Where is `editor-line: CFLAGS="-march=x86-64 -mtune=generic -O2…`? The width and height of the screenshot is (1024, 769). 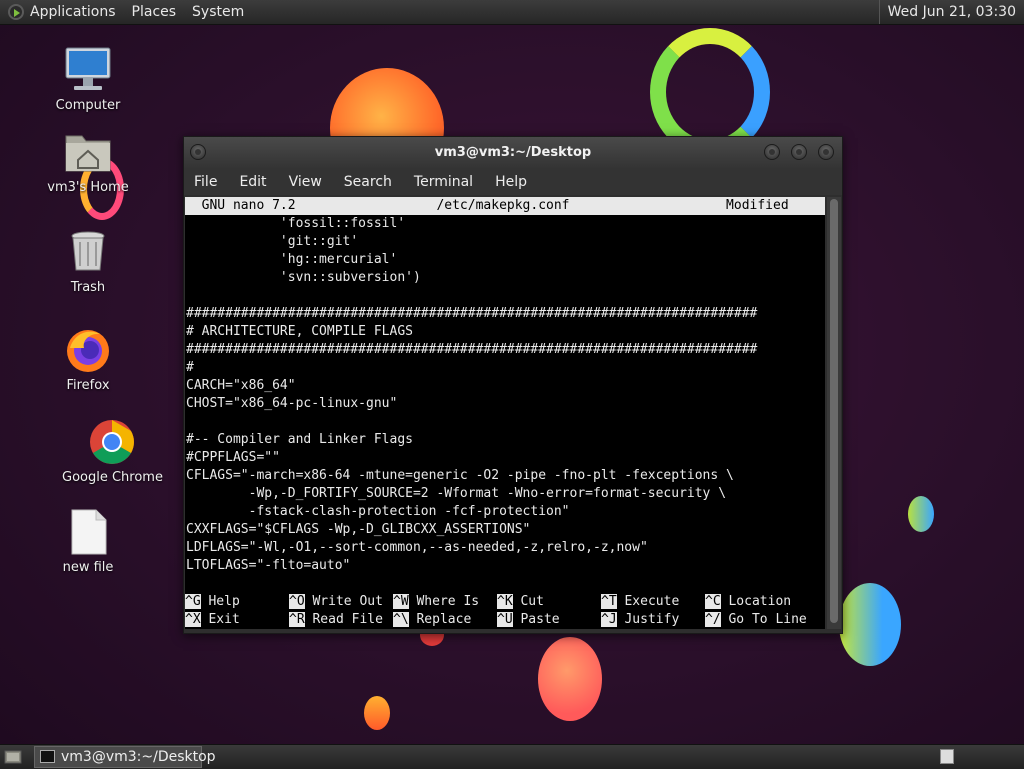
editor-line: CFLAGS="-march=x86-64 -mtune=generic -O2… is located at coordinates (460, 475).